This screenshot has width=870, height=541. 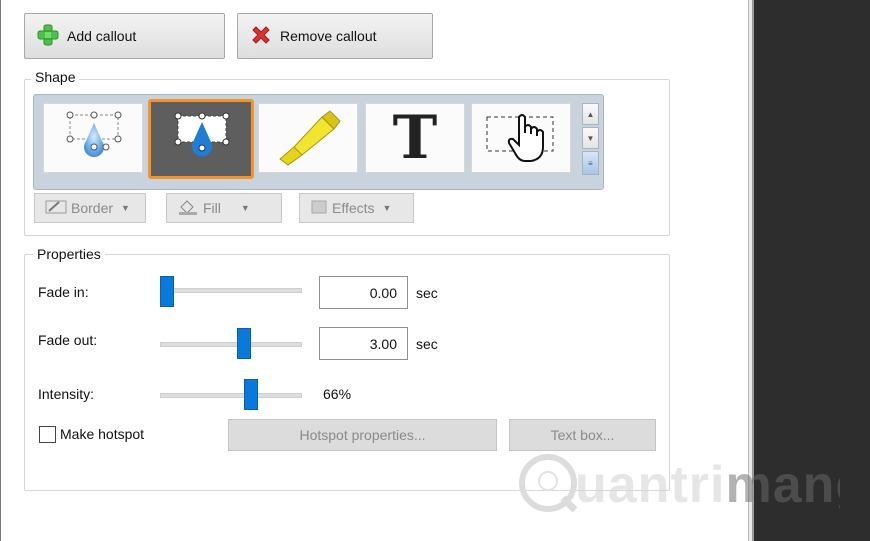 I want to click on shape-tile-hotspot, so click(x=521, y=138).